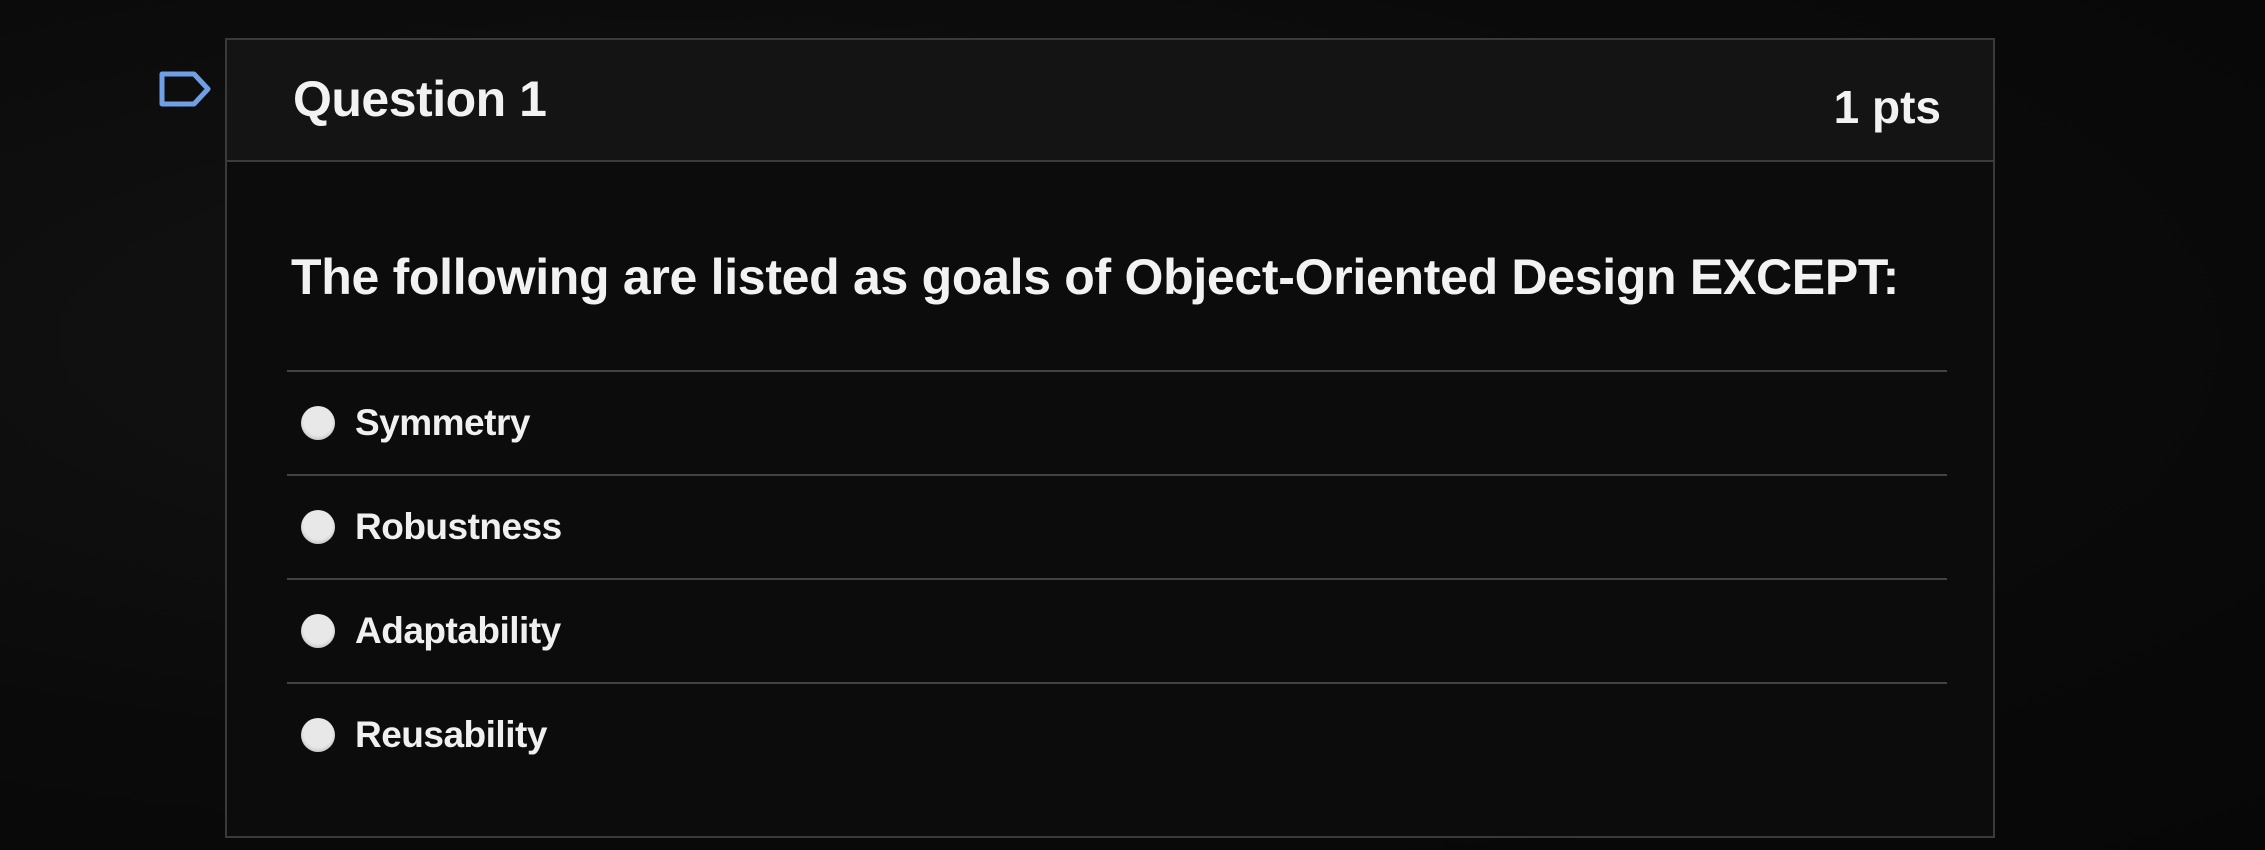 The image size is (2265, 850). I want to click on answer-option: Reusability, so click(1117, 734).